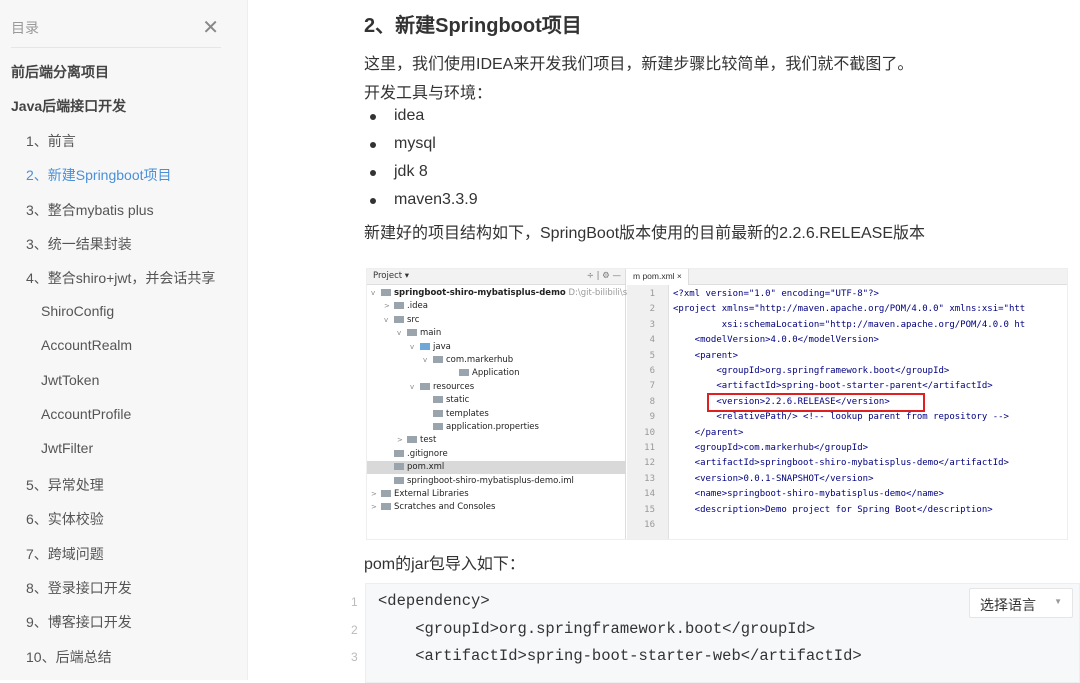  What do you see at coordinates (771, 448) in the screenshot?
I see `xml-code: <groupId>com.markerhub</groupId>` at bounding box center [771, 448].